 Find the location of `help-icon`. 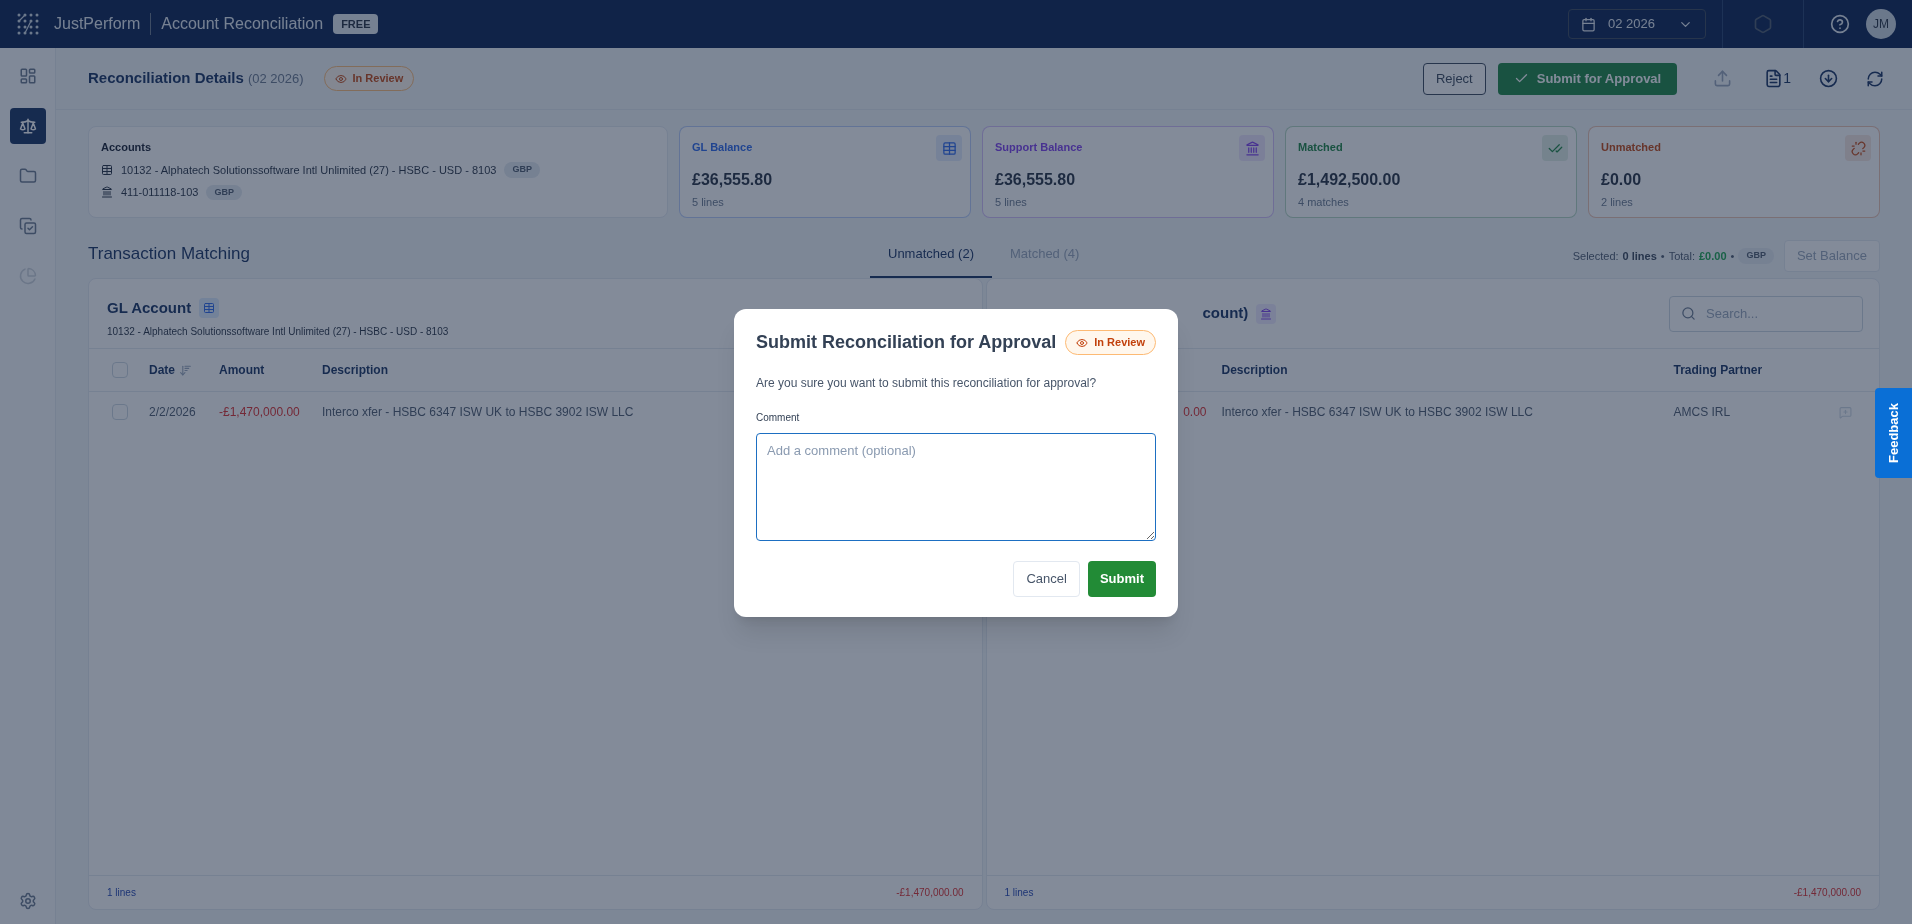

help-icon is located at coordinates (1840, 24).